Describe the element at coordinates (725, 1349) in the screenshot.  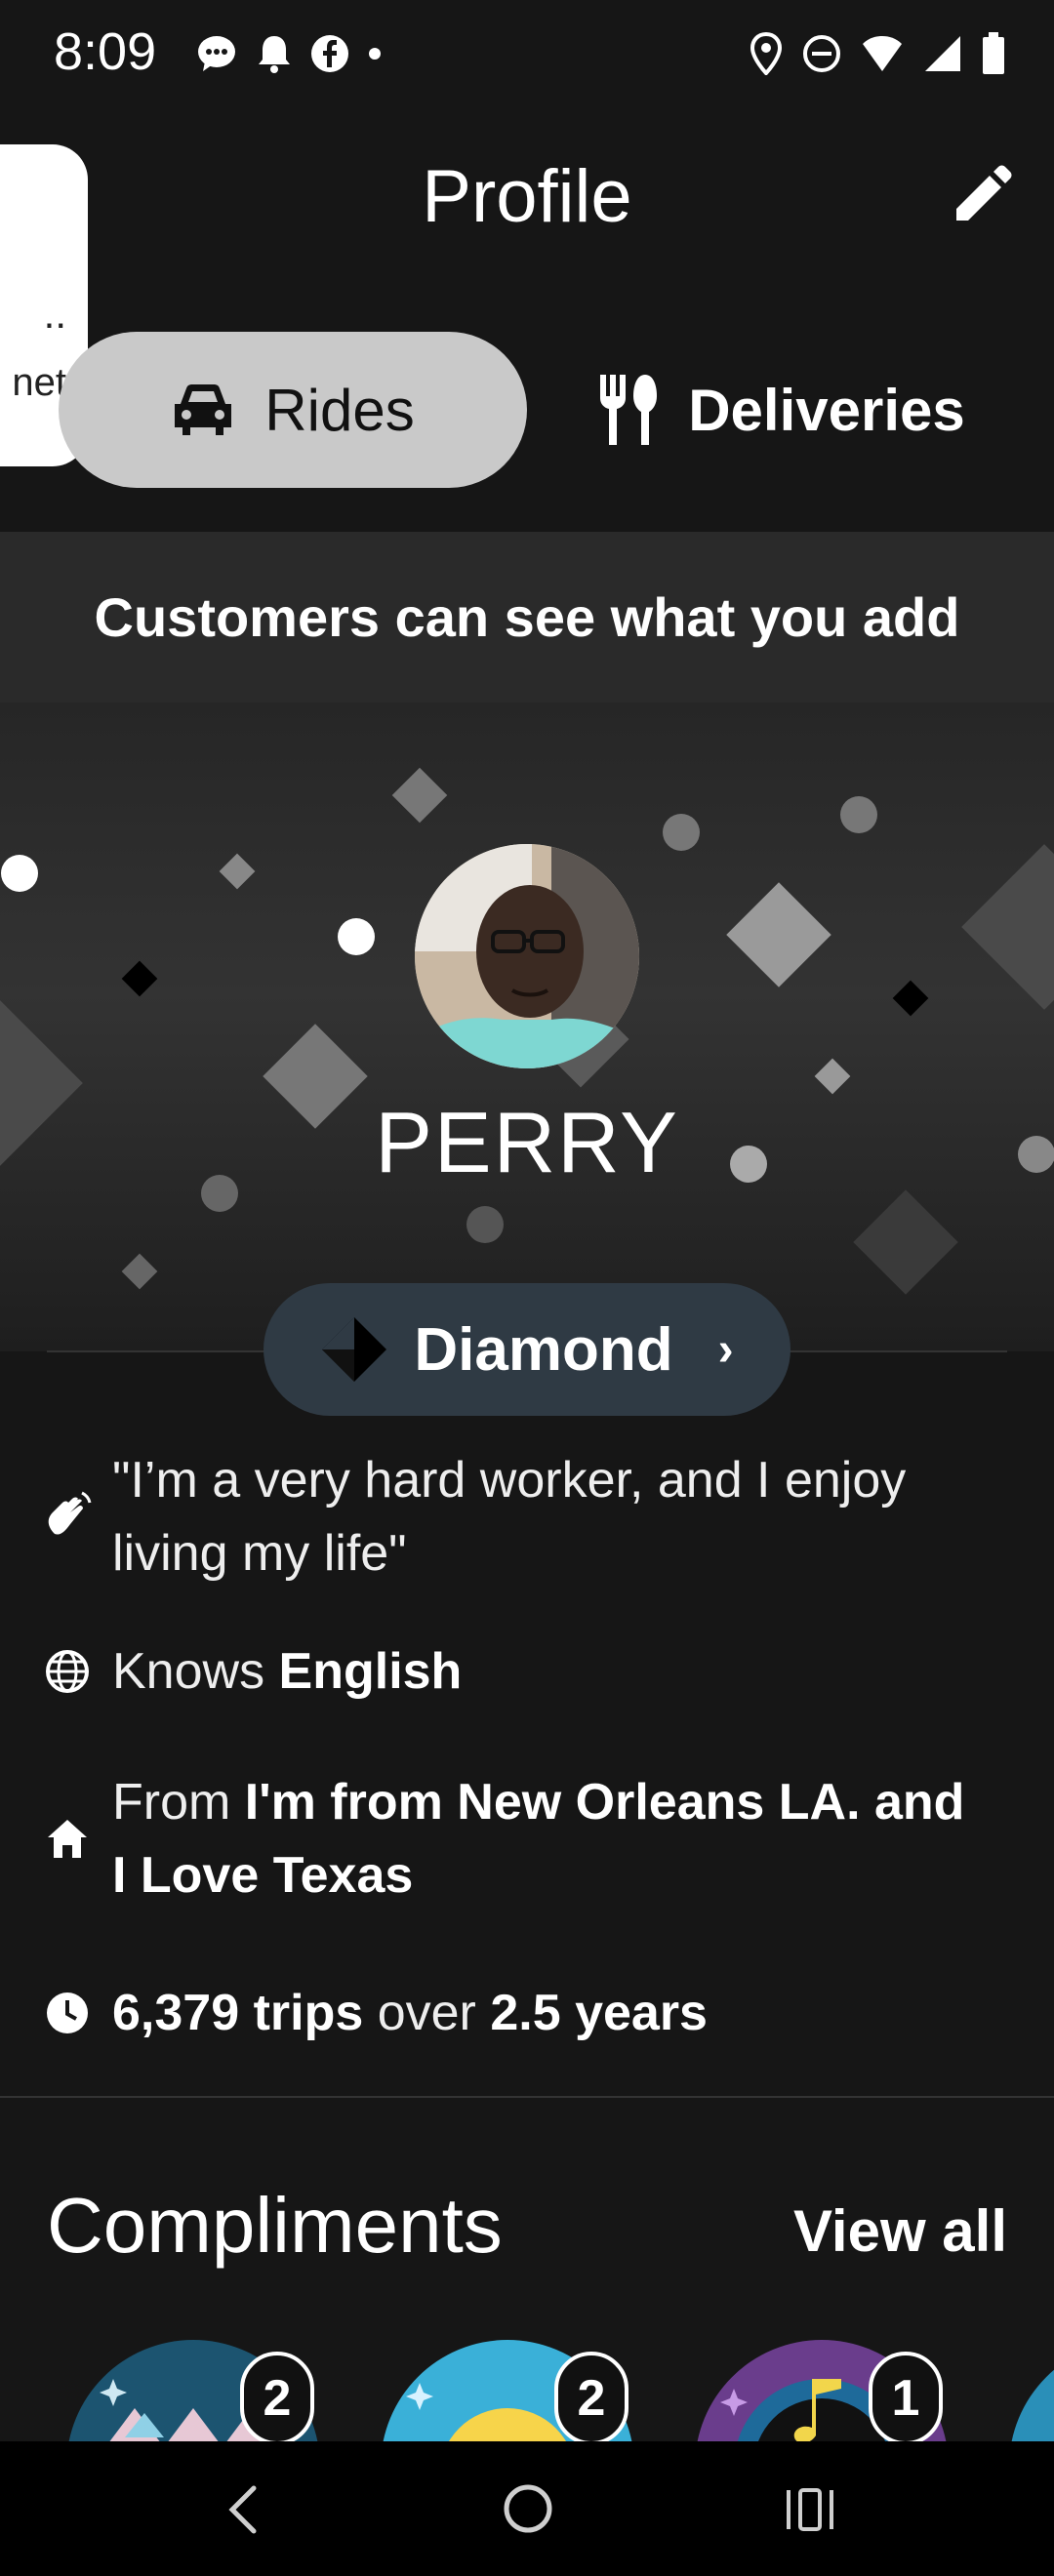
I see `chevron-right-icon: ›` at that location.